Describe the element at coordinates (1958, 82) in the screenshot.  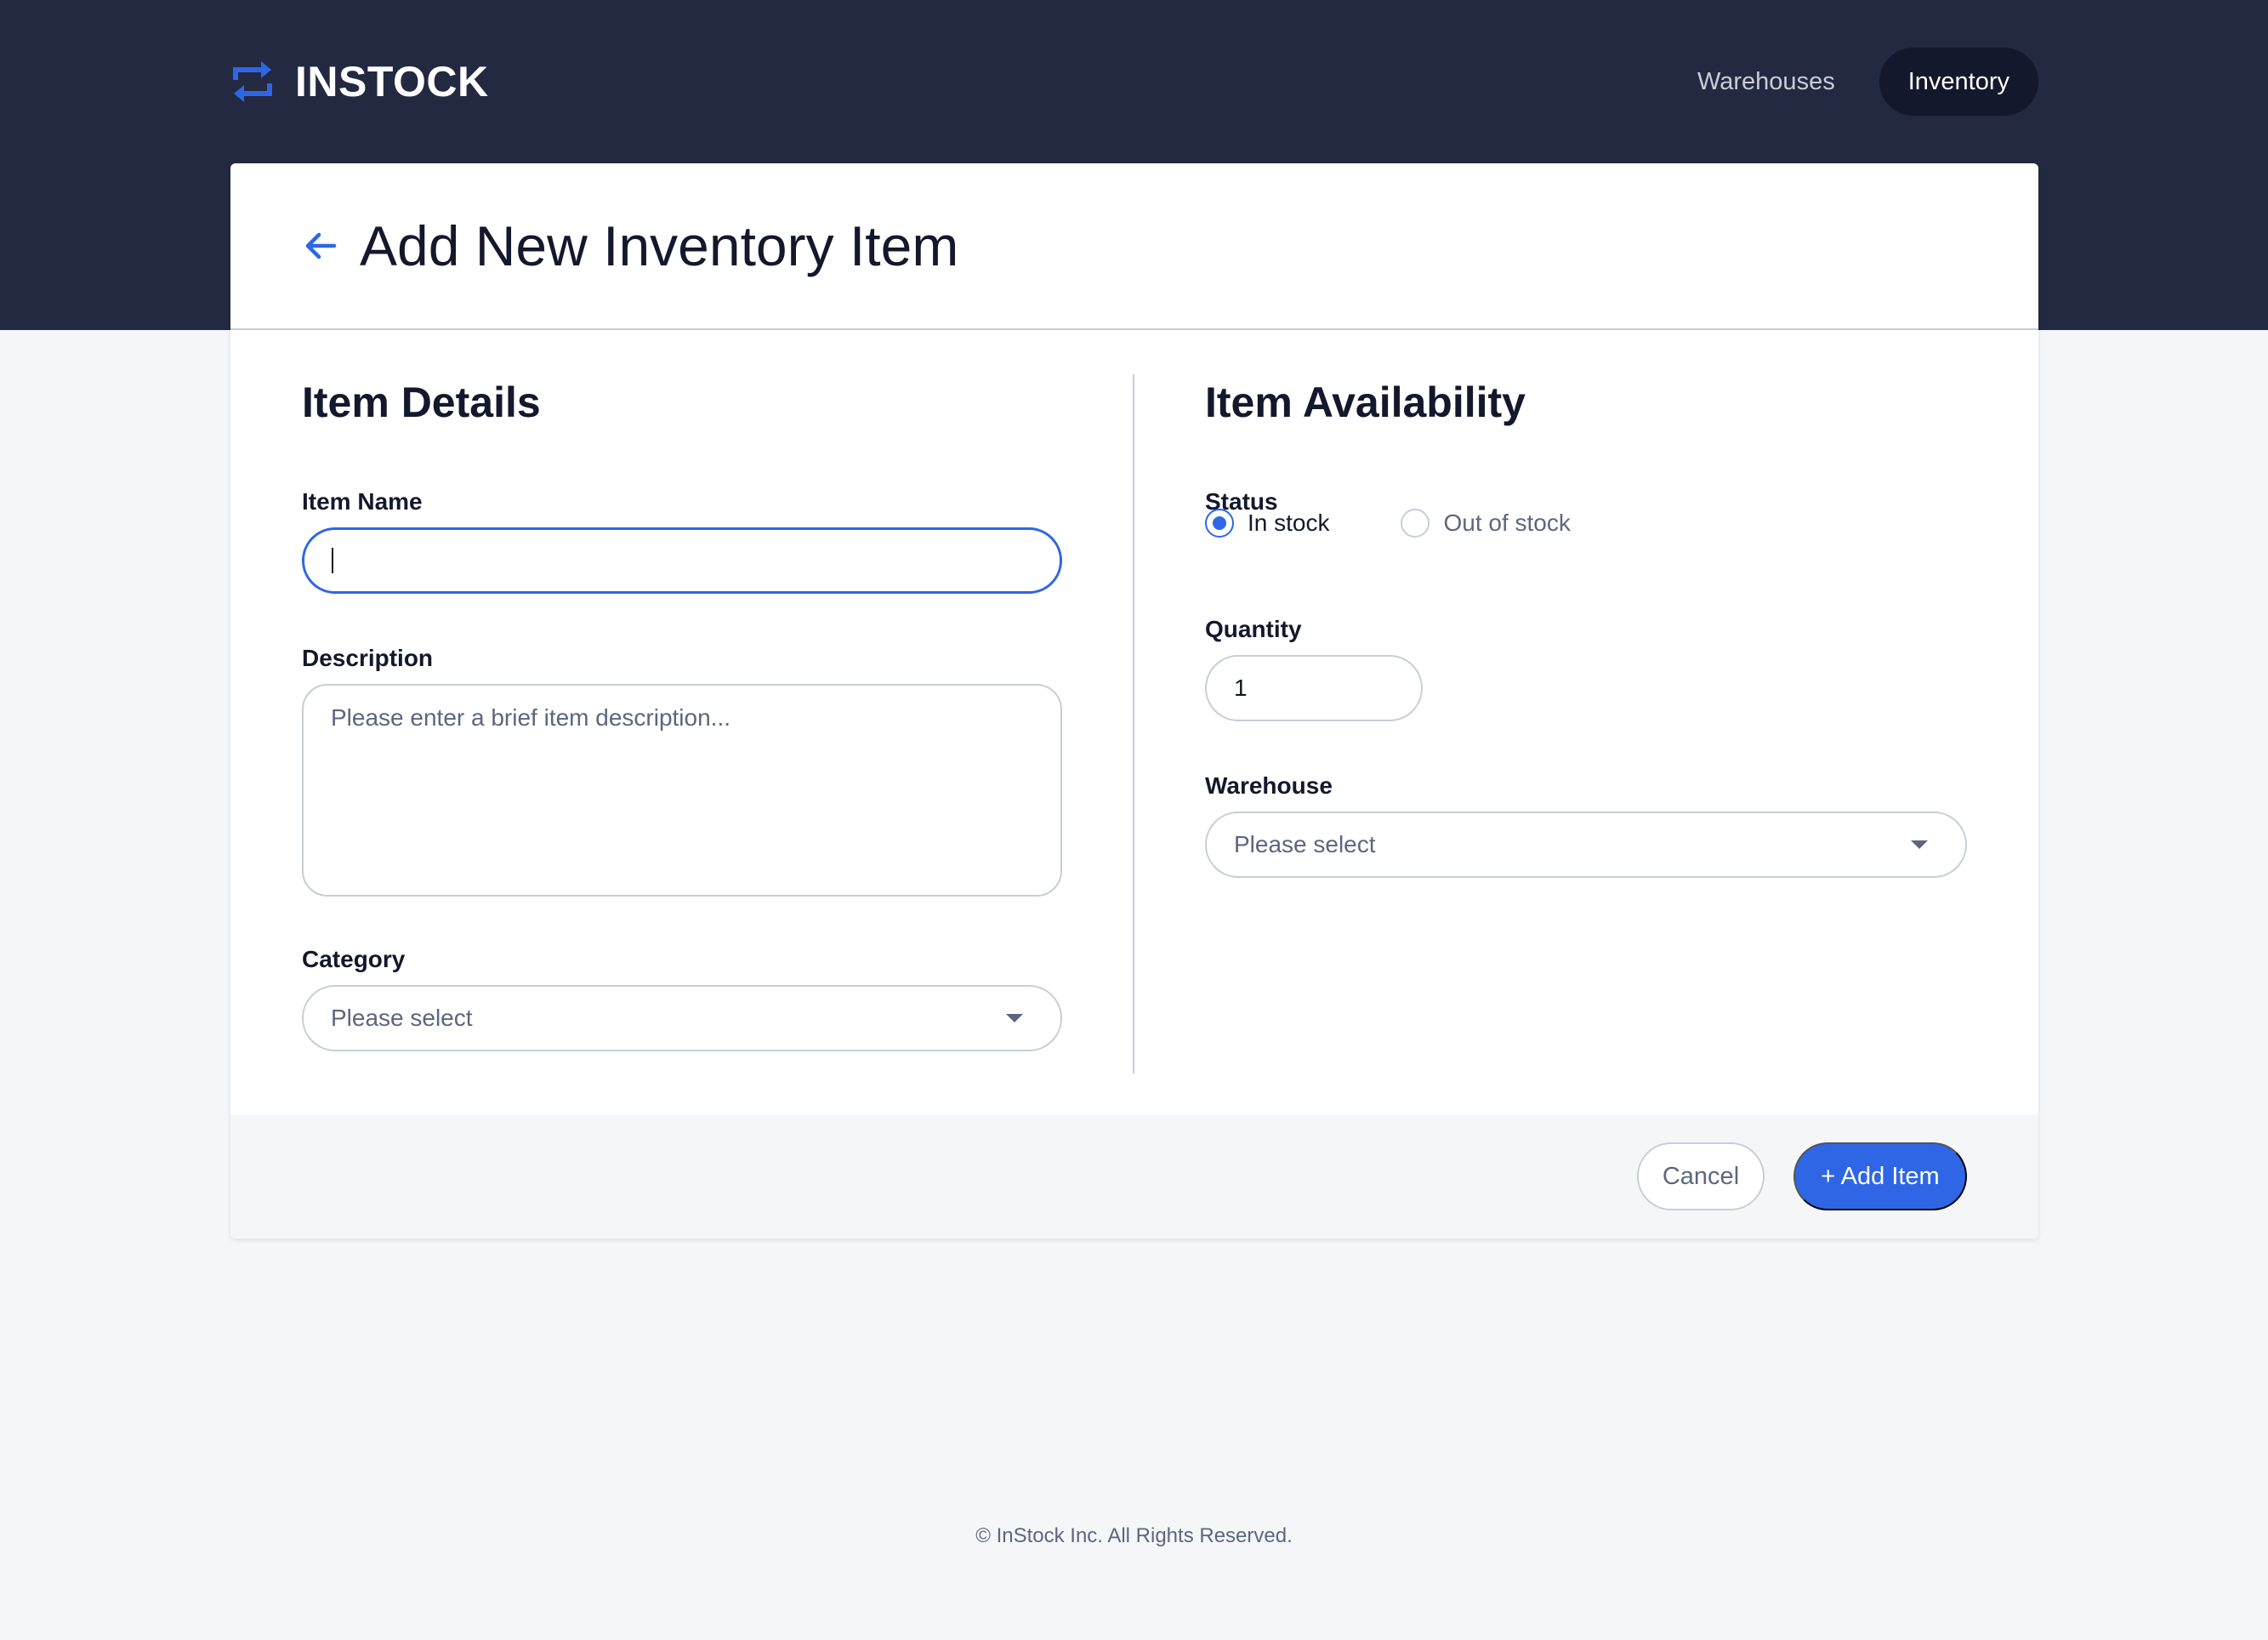
I see `nav-inventory: Inventory` at that location.